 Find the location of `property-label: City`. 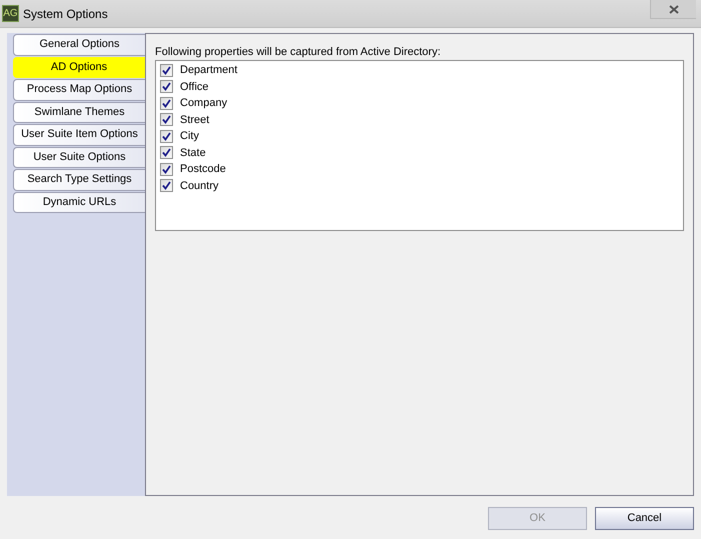

property-label: City is located at coordinates (189, 136).